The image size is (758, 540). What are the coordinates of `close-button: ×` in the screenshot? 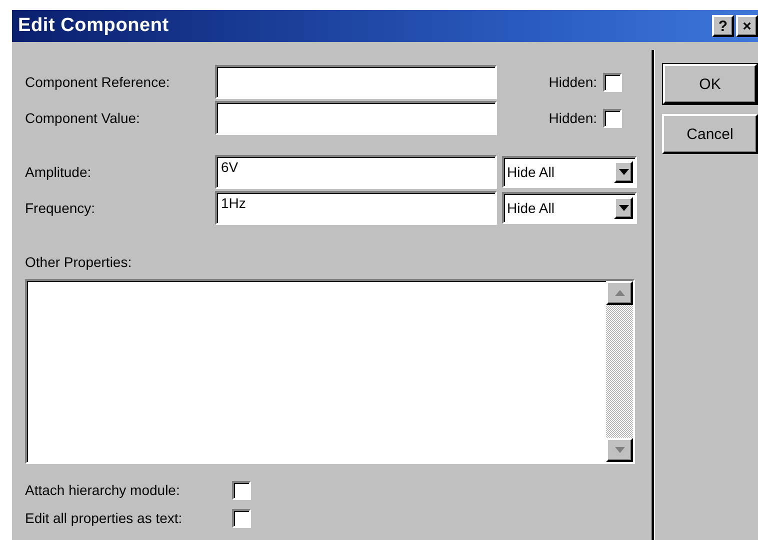 It's located at (747, 26).